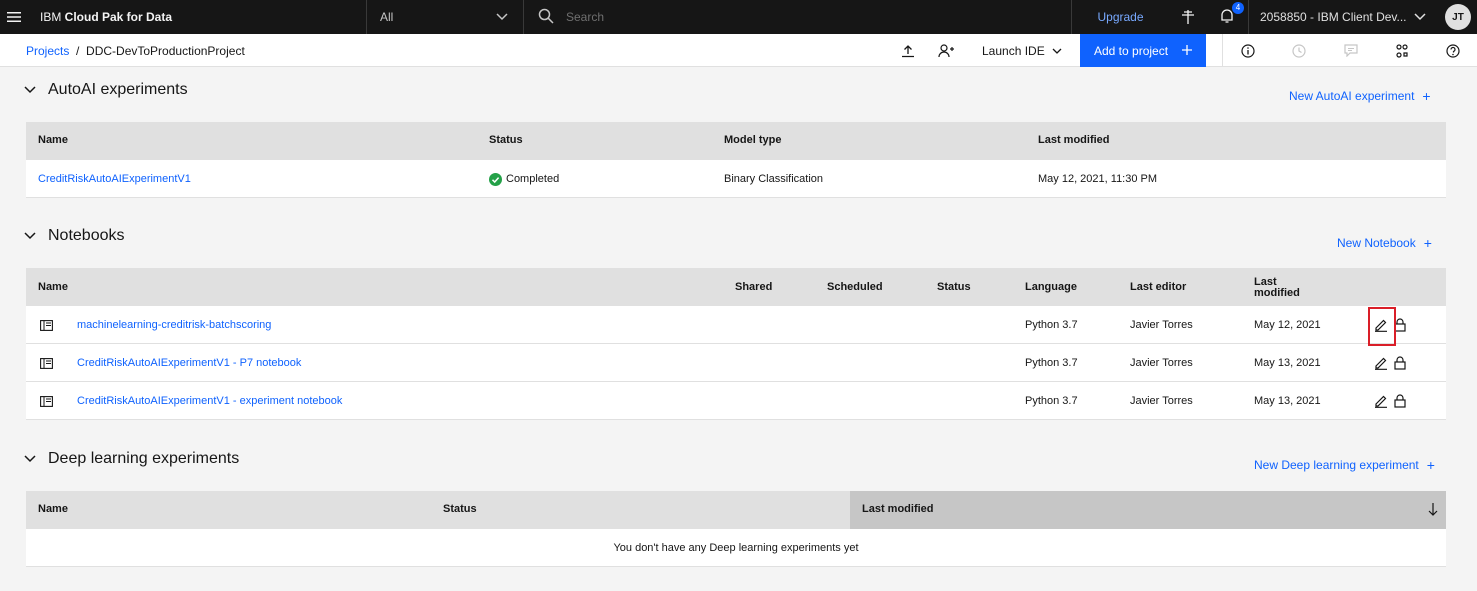 This screenshot has width=1477, height=591. Describe the element at coordinates (86, 235) in the screenshot. I see `notebooks-section-title: Notebooks` at that location.